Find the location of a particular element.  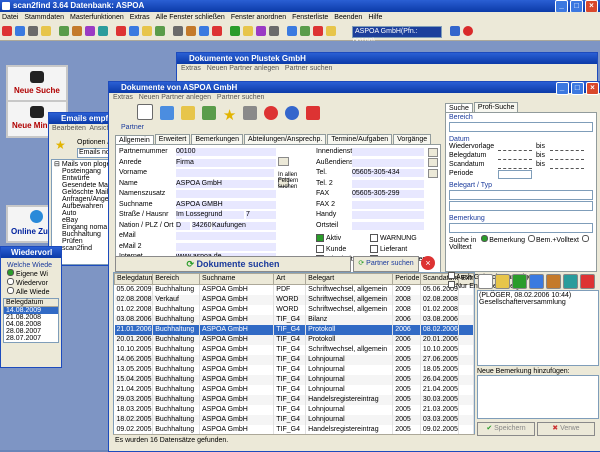

partner-tab: Bemerkungen is located at coordinates (217, 139).